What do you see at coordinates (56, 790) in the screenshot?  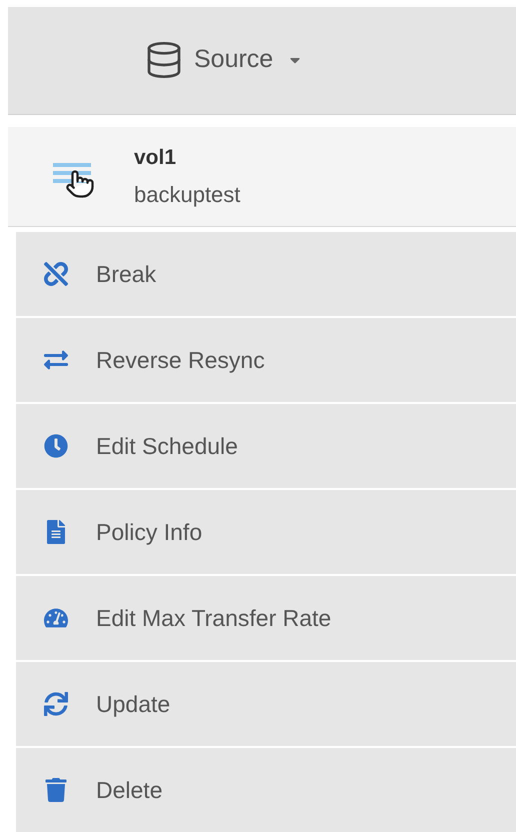 I see `trash-icon` at bounding box center [56, 790].